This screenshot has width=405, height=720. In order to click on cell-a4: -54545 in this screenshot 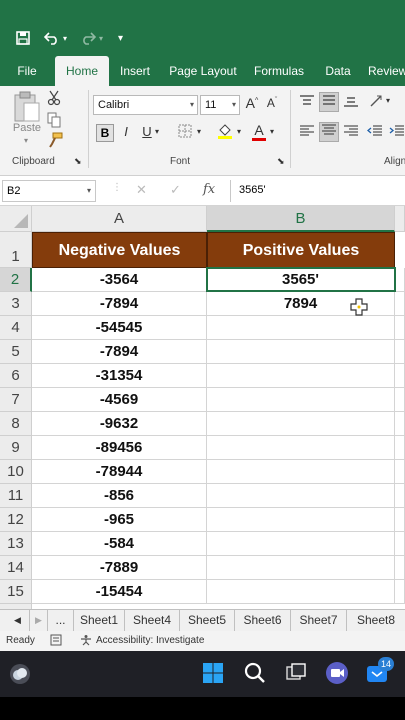, I will do `click(119, 328)`.